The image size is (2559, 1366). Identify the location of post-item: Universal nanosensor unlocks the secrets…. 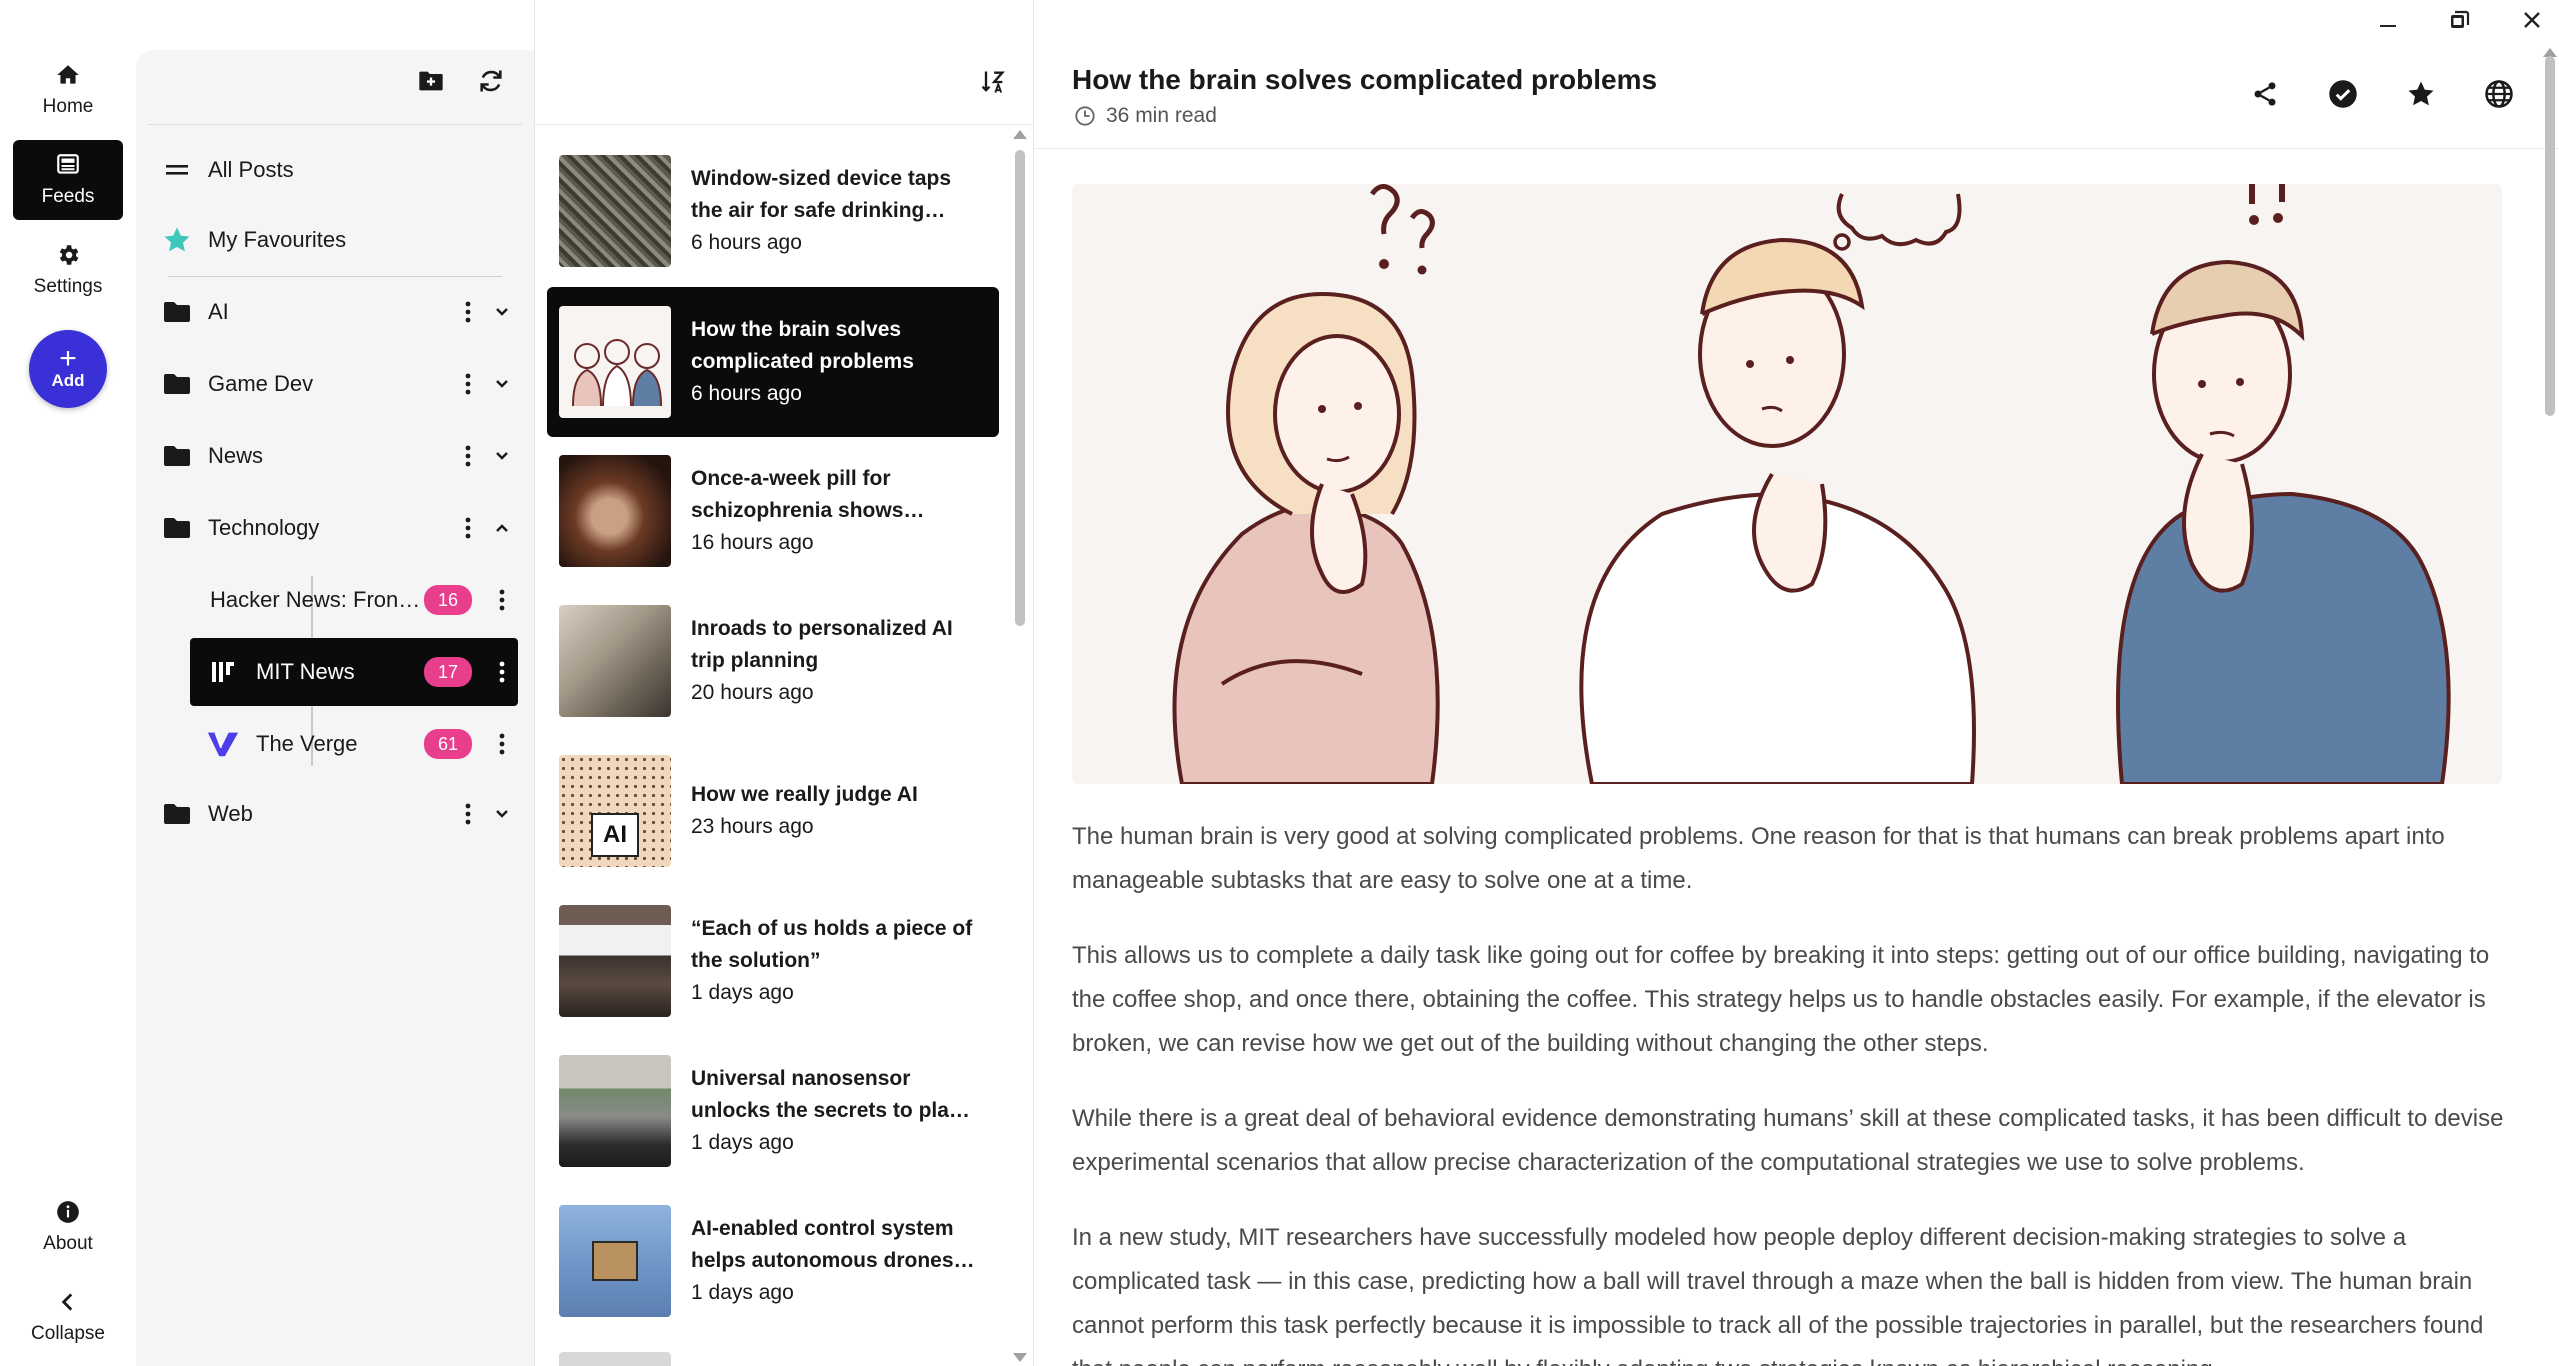
(773, 1111).